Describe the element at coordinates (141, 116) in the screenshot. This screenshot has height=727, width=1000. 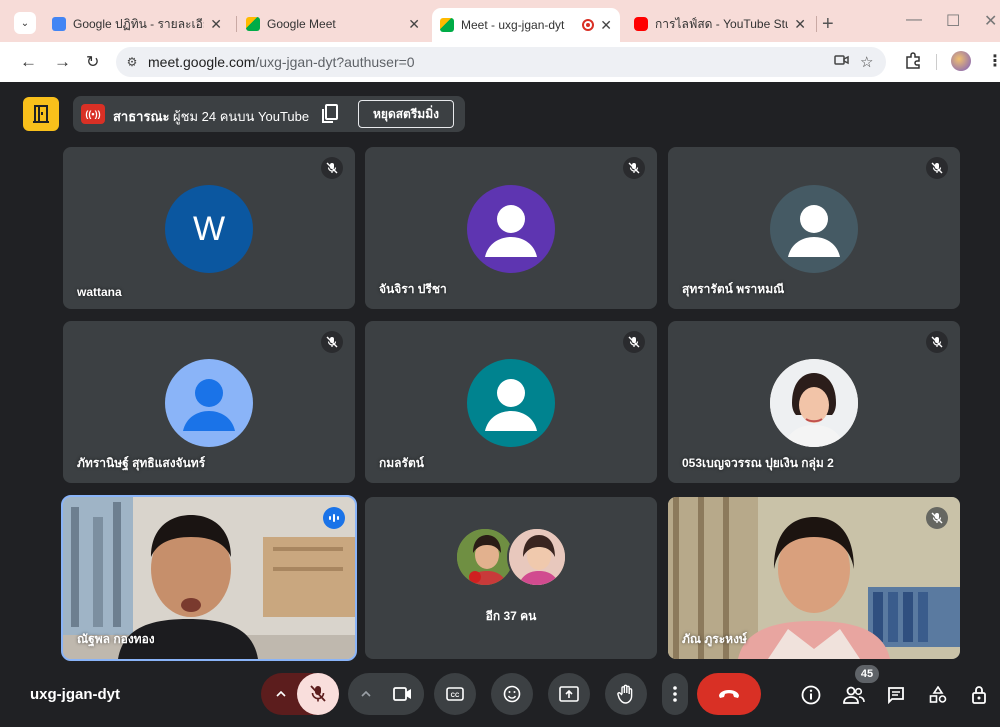
I see `live-visibility-status: สาธารณะ` at that location.